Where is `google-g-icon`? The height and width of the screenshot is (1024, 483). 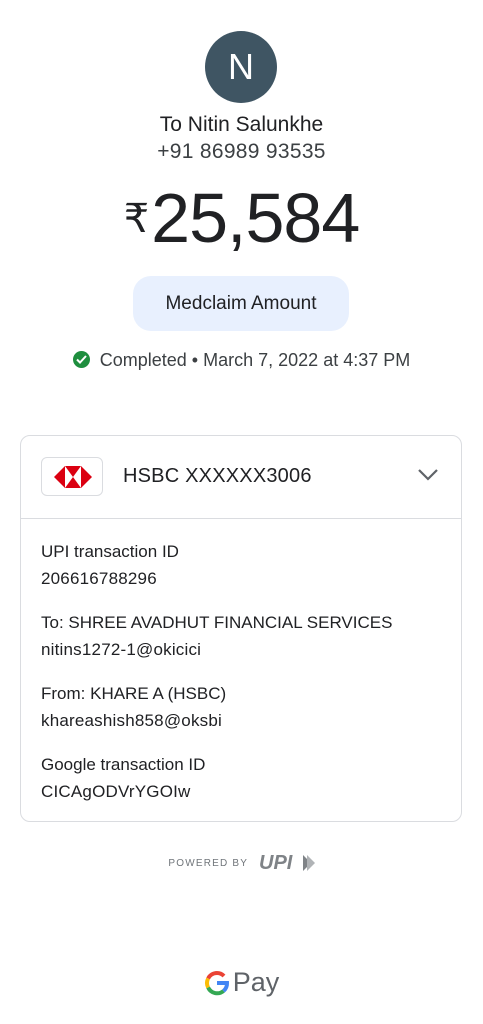 google-g-icon is located at coordinates (216, 982).